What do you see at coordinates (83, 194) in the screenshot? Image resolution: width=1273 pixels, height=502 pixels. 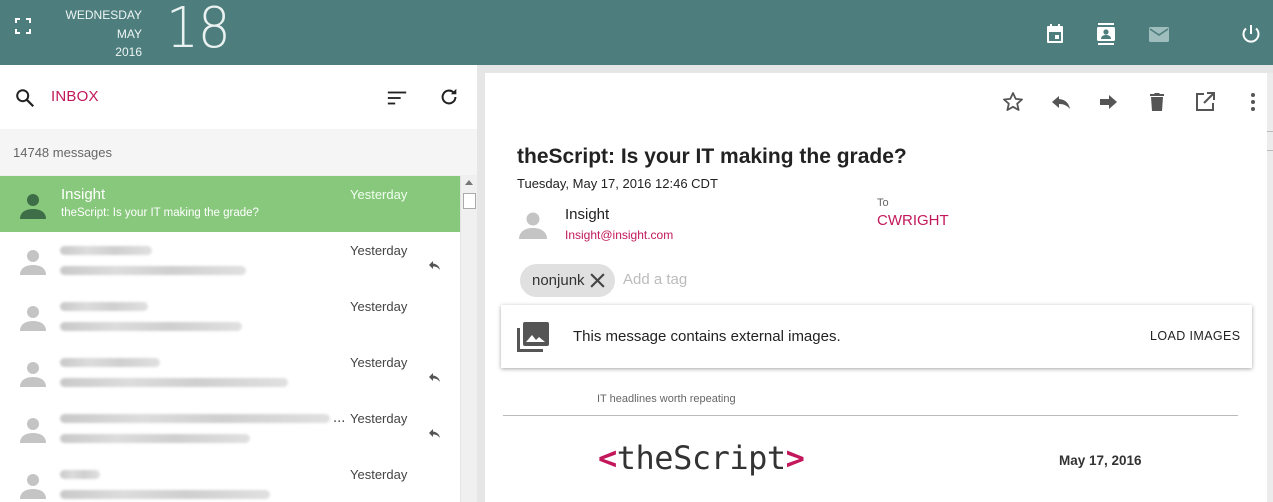 I see `message-sender: Insight` at bounding box center [83, 194].